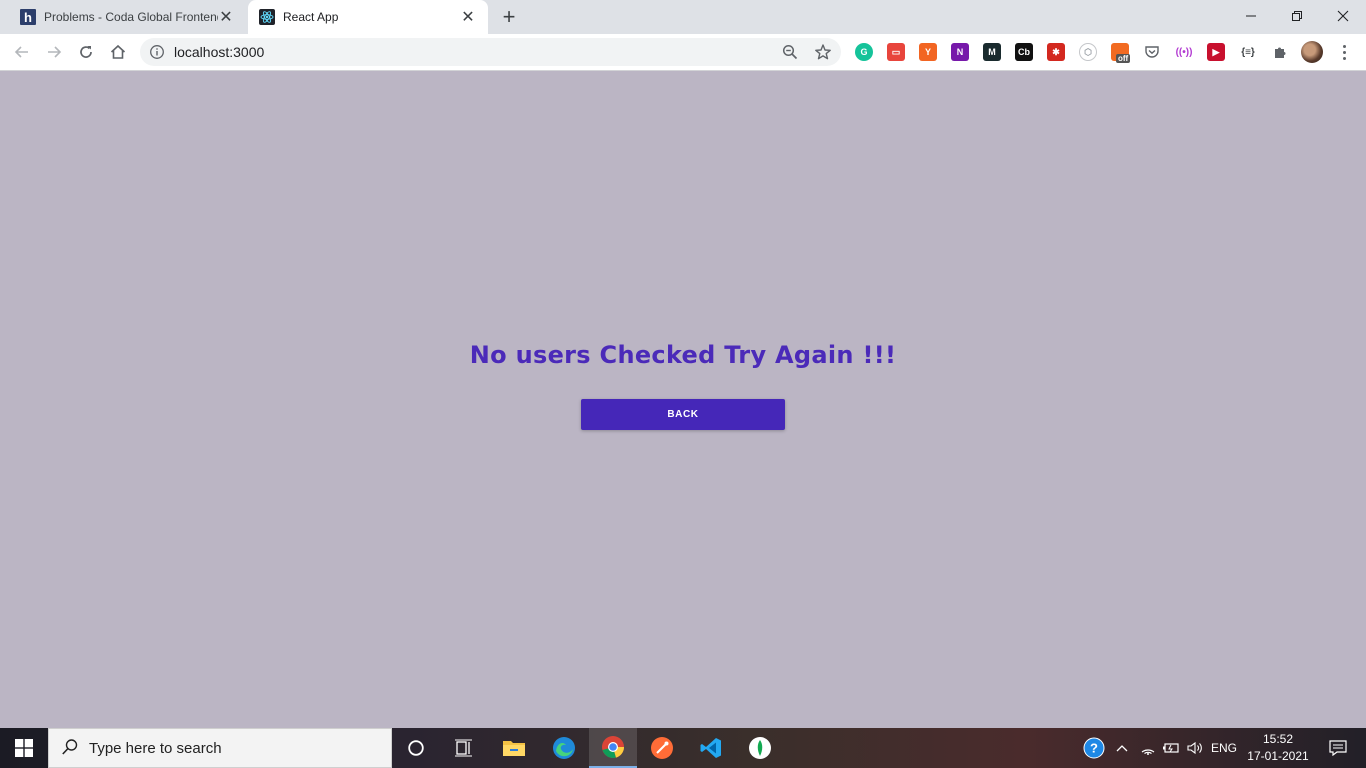  I want to click on clock-date: 17-01-2021, so click(1278, 756).